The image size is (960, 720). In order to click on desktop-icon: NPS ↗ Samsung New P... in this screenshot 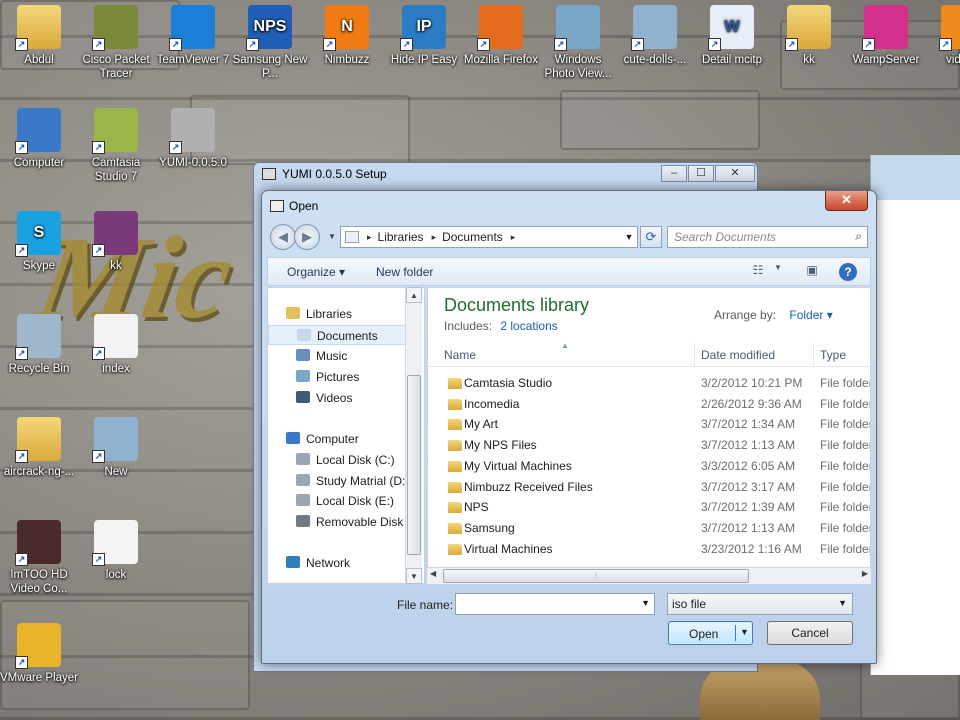, I will do `click(270, 43)`.